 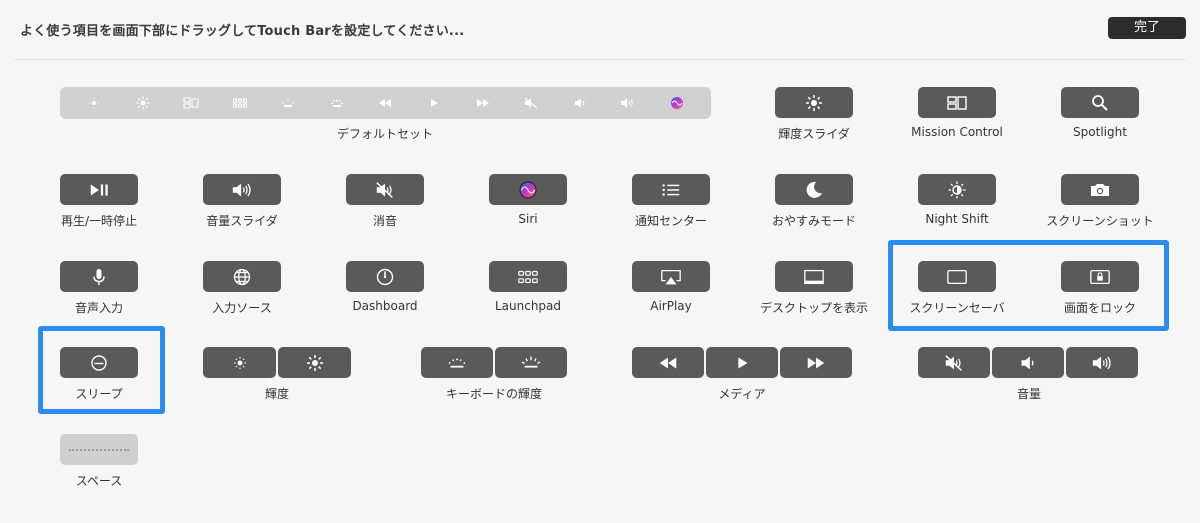 I want to click on moon-icon, so click(x=814, y=189).